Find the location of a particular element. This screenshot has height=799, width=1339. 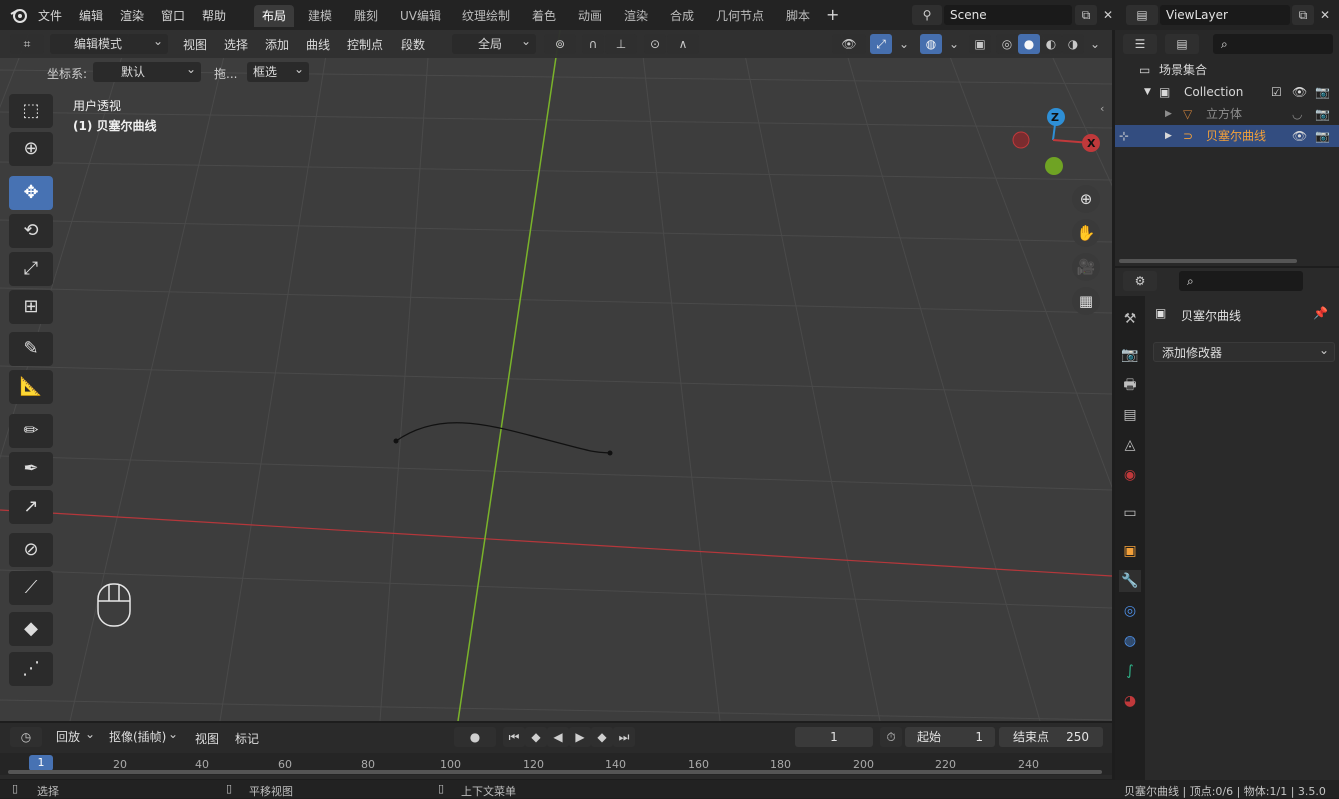

jump-next-keyframe-icon: ◆ is located at coordinates (602, 737).